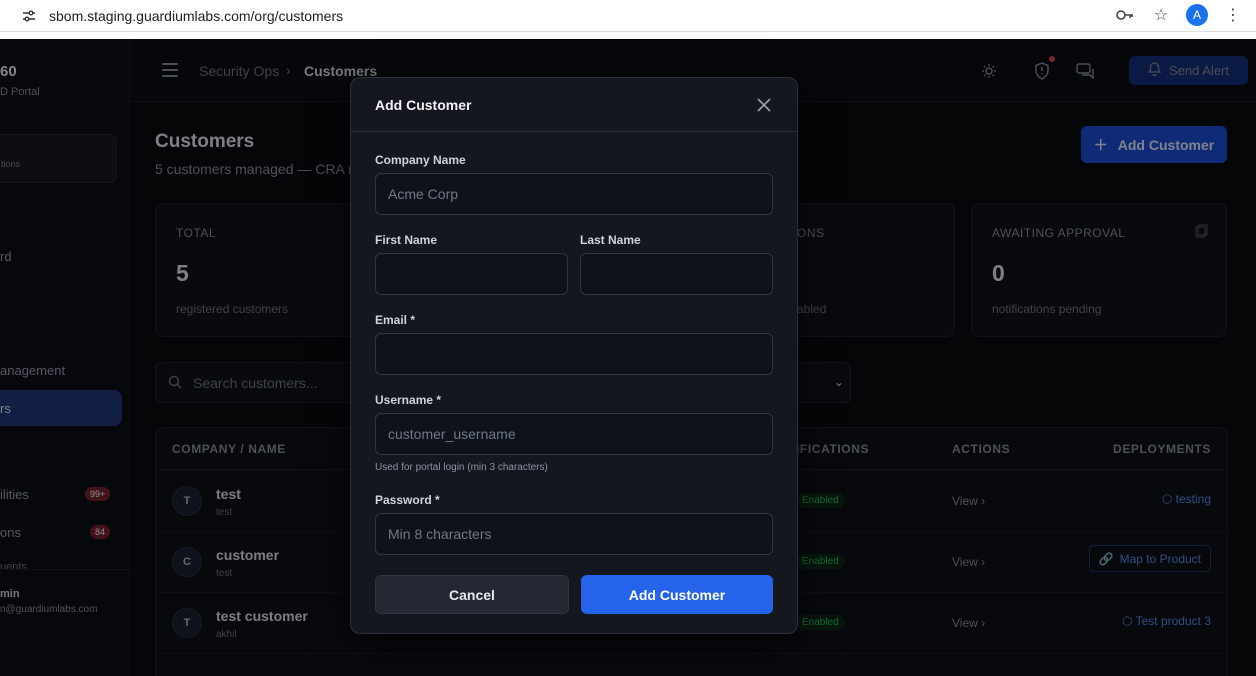 This screenshot has height=676, width=1256. I want to click on key-icon, so click(1125, 15).